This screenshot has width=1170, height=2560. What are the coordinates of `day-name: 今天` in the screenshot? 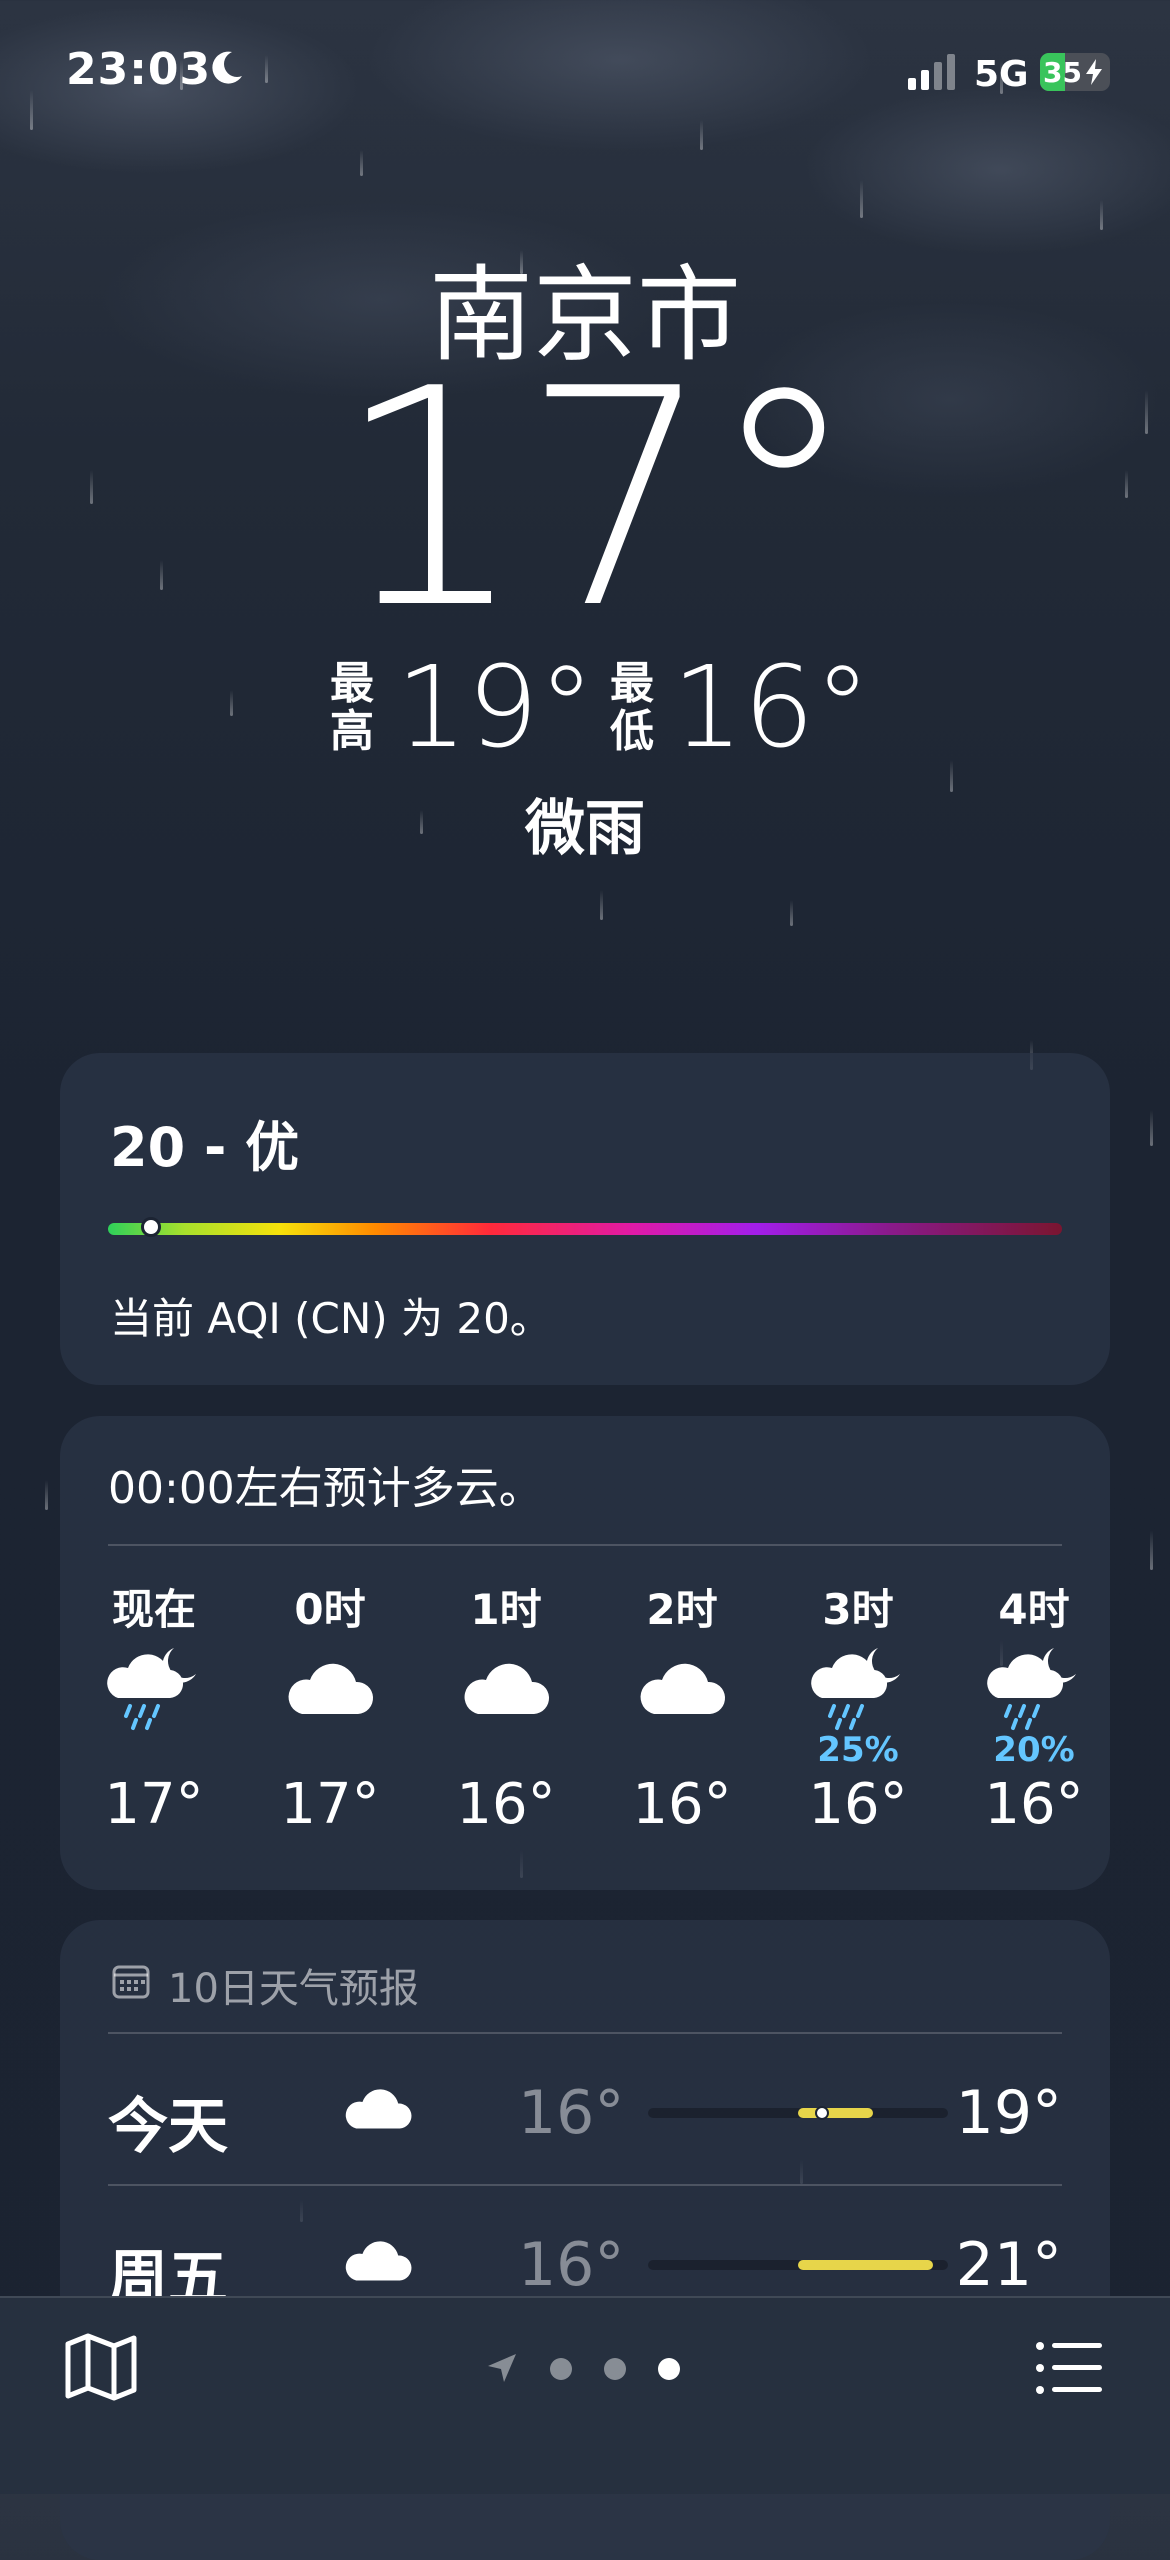 It's located at (168, 2127).